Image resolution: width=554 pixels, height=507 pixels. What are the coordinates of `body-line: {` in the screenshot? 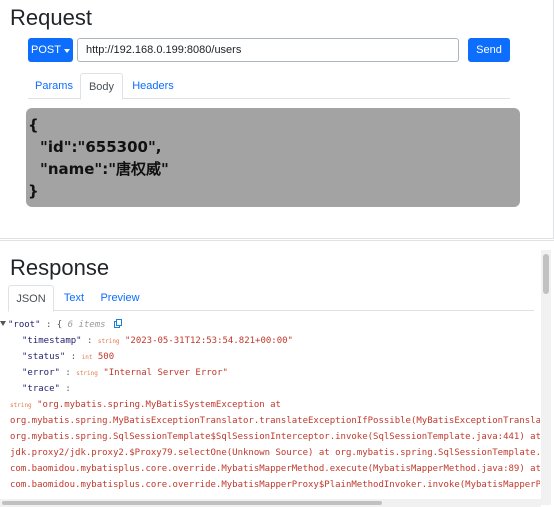 It's located at (33, 125).